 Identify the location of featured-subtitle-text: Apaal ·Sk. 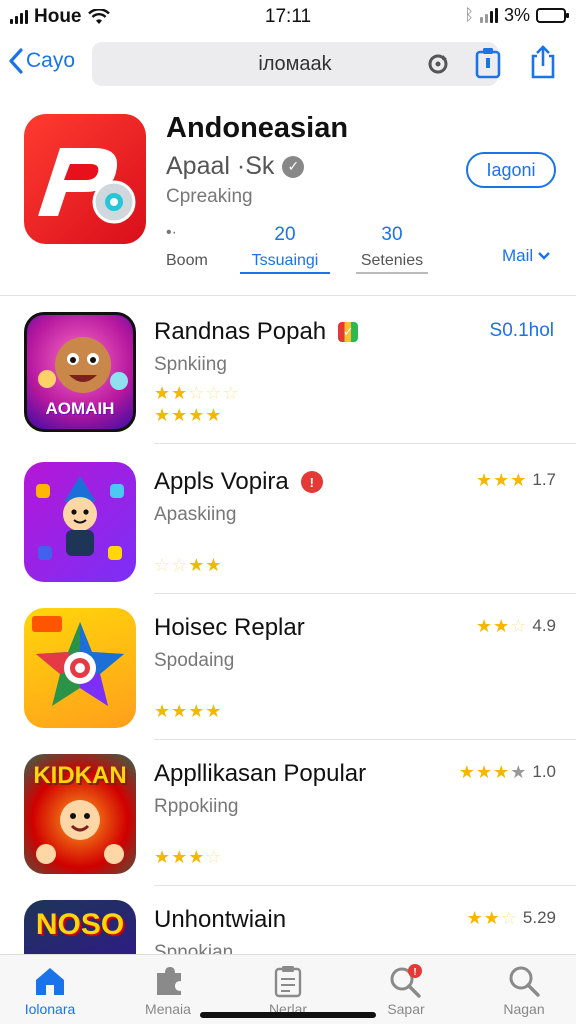
(220, 166).